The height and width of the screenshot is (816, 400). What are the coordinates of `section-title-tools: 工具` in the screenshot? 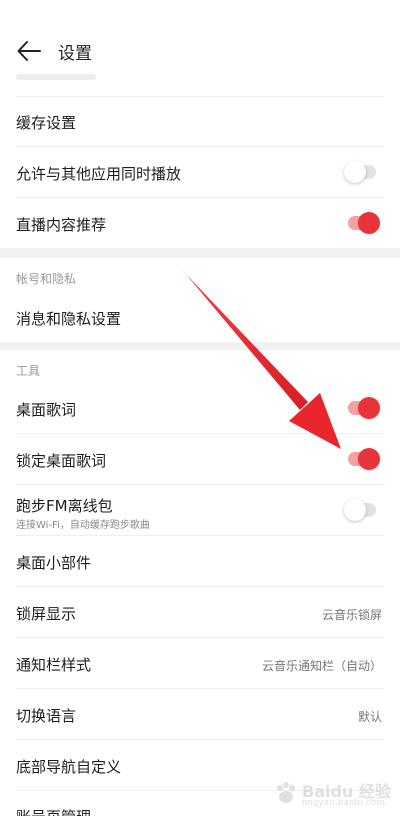 It's located at (28, 371).